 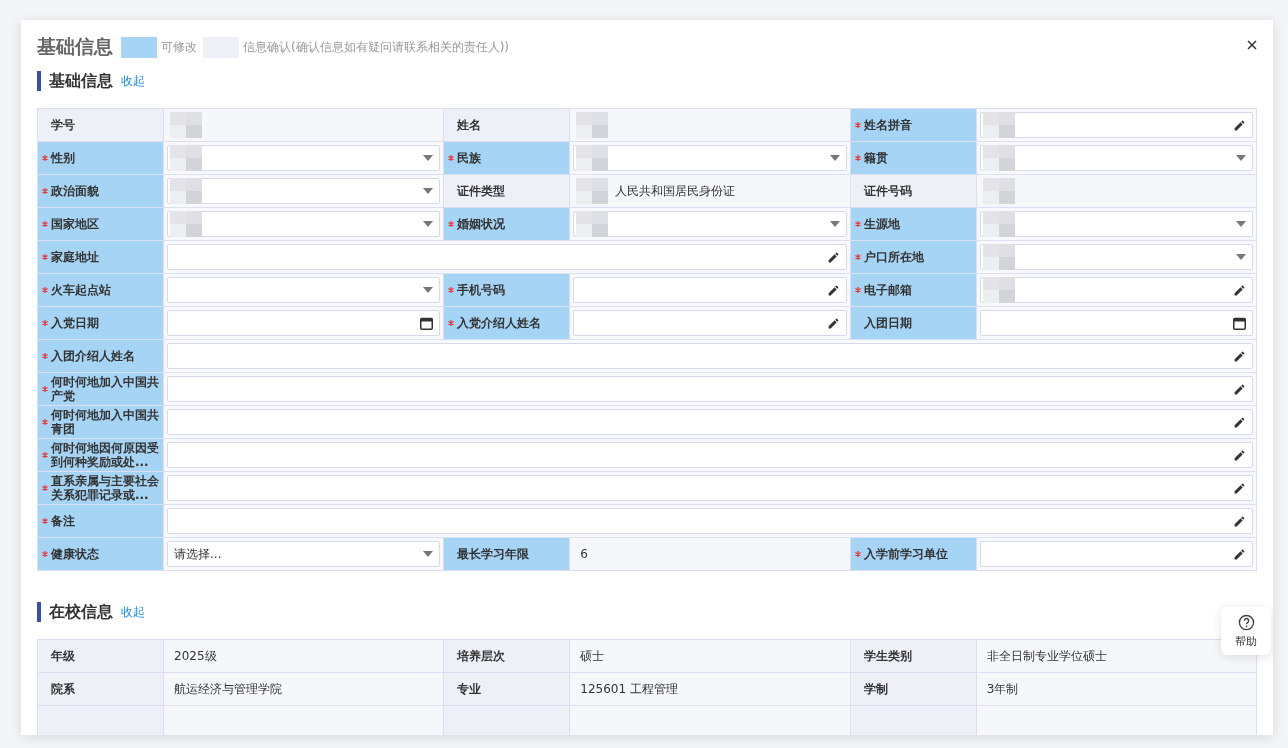 What do you see at coordinates (507, 323) in the screenshot?
I see `field-label: 入党介绍人姓名` at bounding box center [507, 323].